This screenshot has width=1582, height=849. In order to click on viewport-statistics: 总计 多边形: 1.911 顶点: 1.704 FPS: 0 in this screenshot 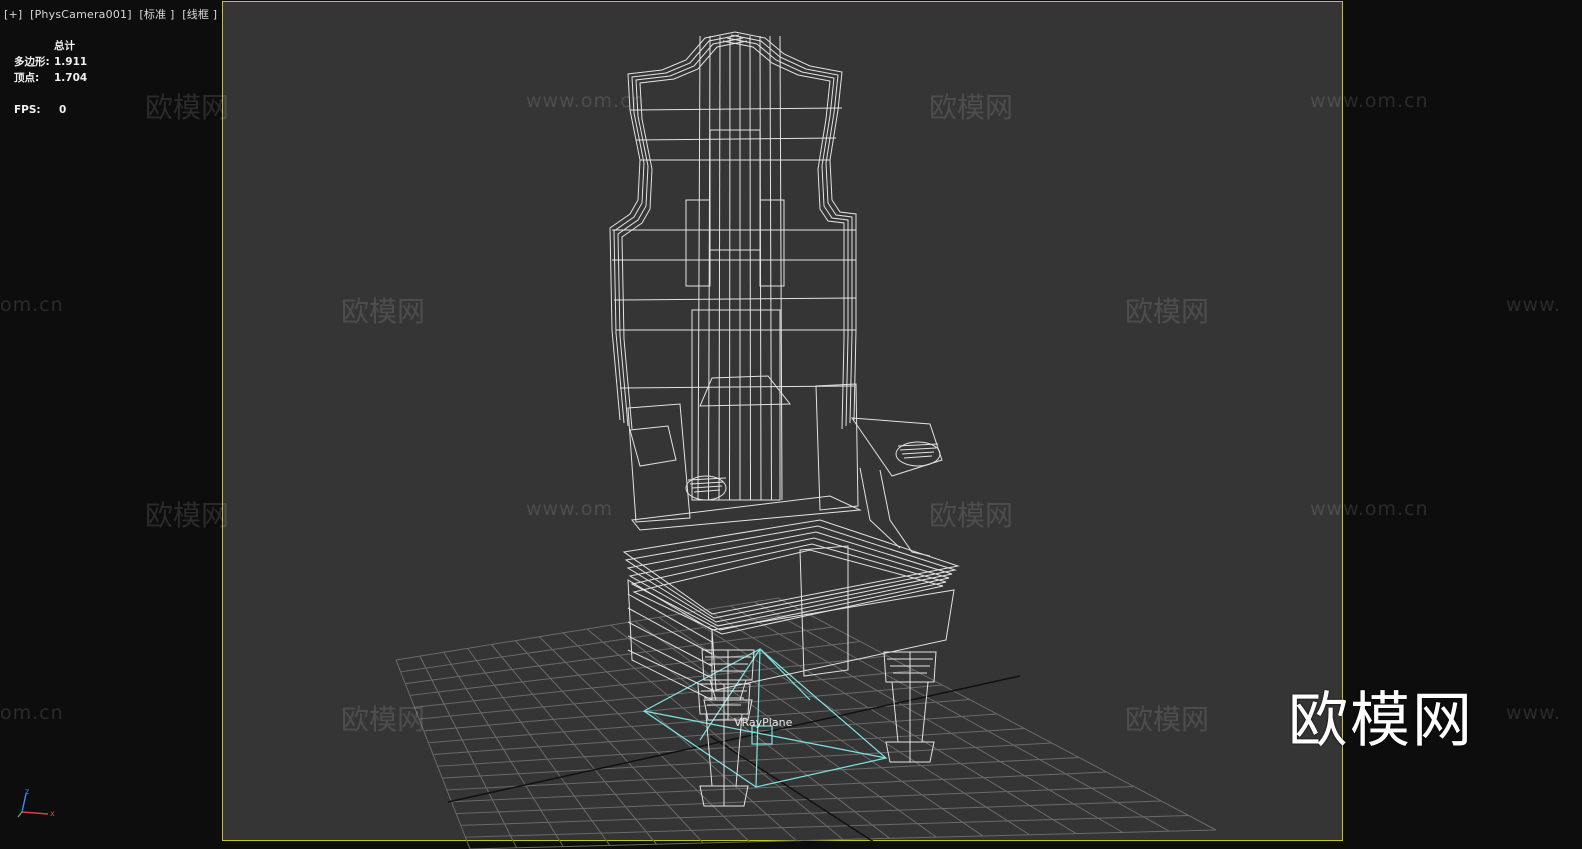, I will do `click(50, 78)`.